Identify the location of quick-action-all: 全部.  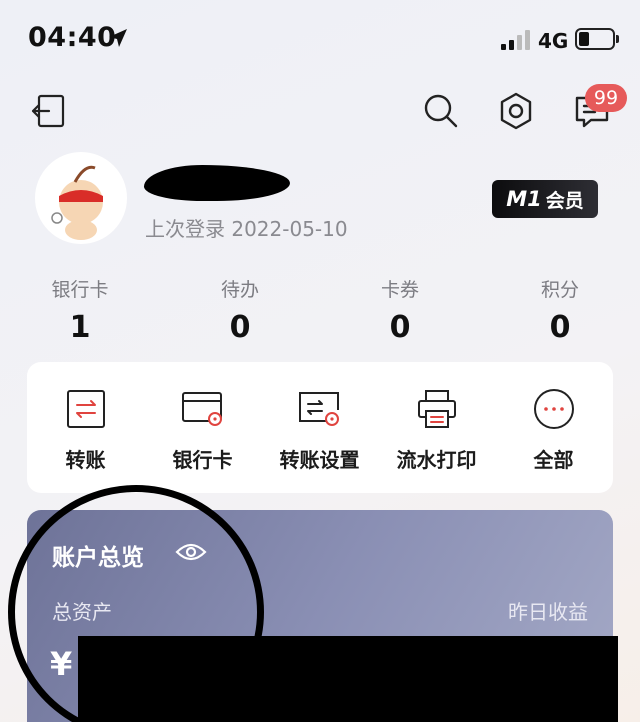
(553, 427).